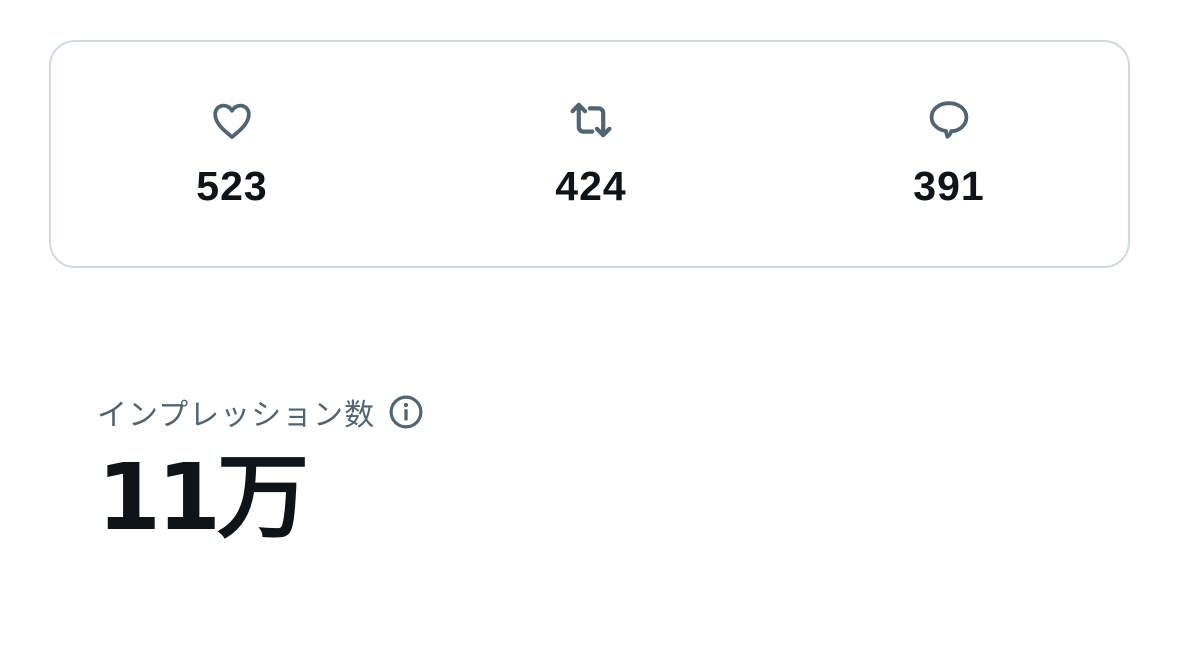 Image resolution: width=1178 pixels, height=663 pixels. Describe the element at coordinates (949, 120) in the screenshot. I see `reply-icon` at that location.